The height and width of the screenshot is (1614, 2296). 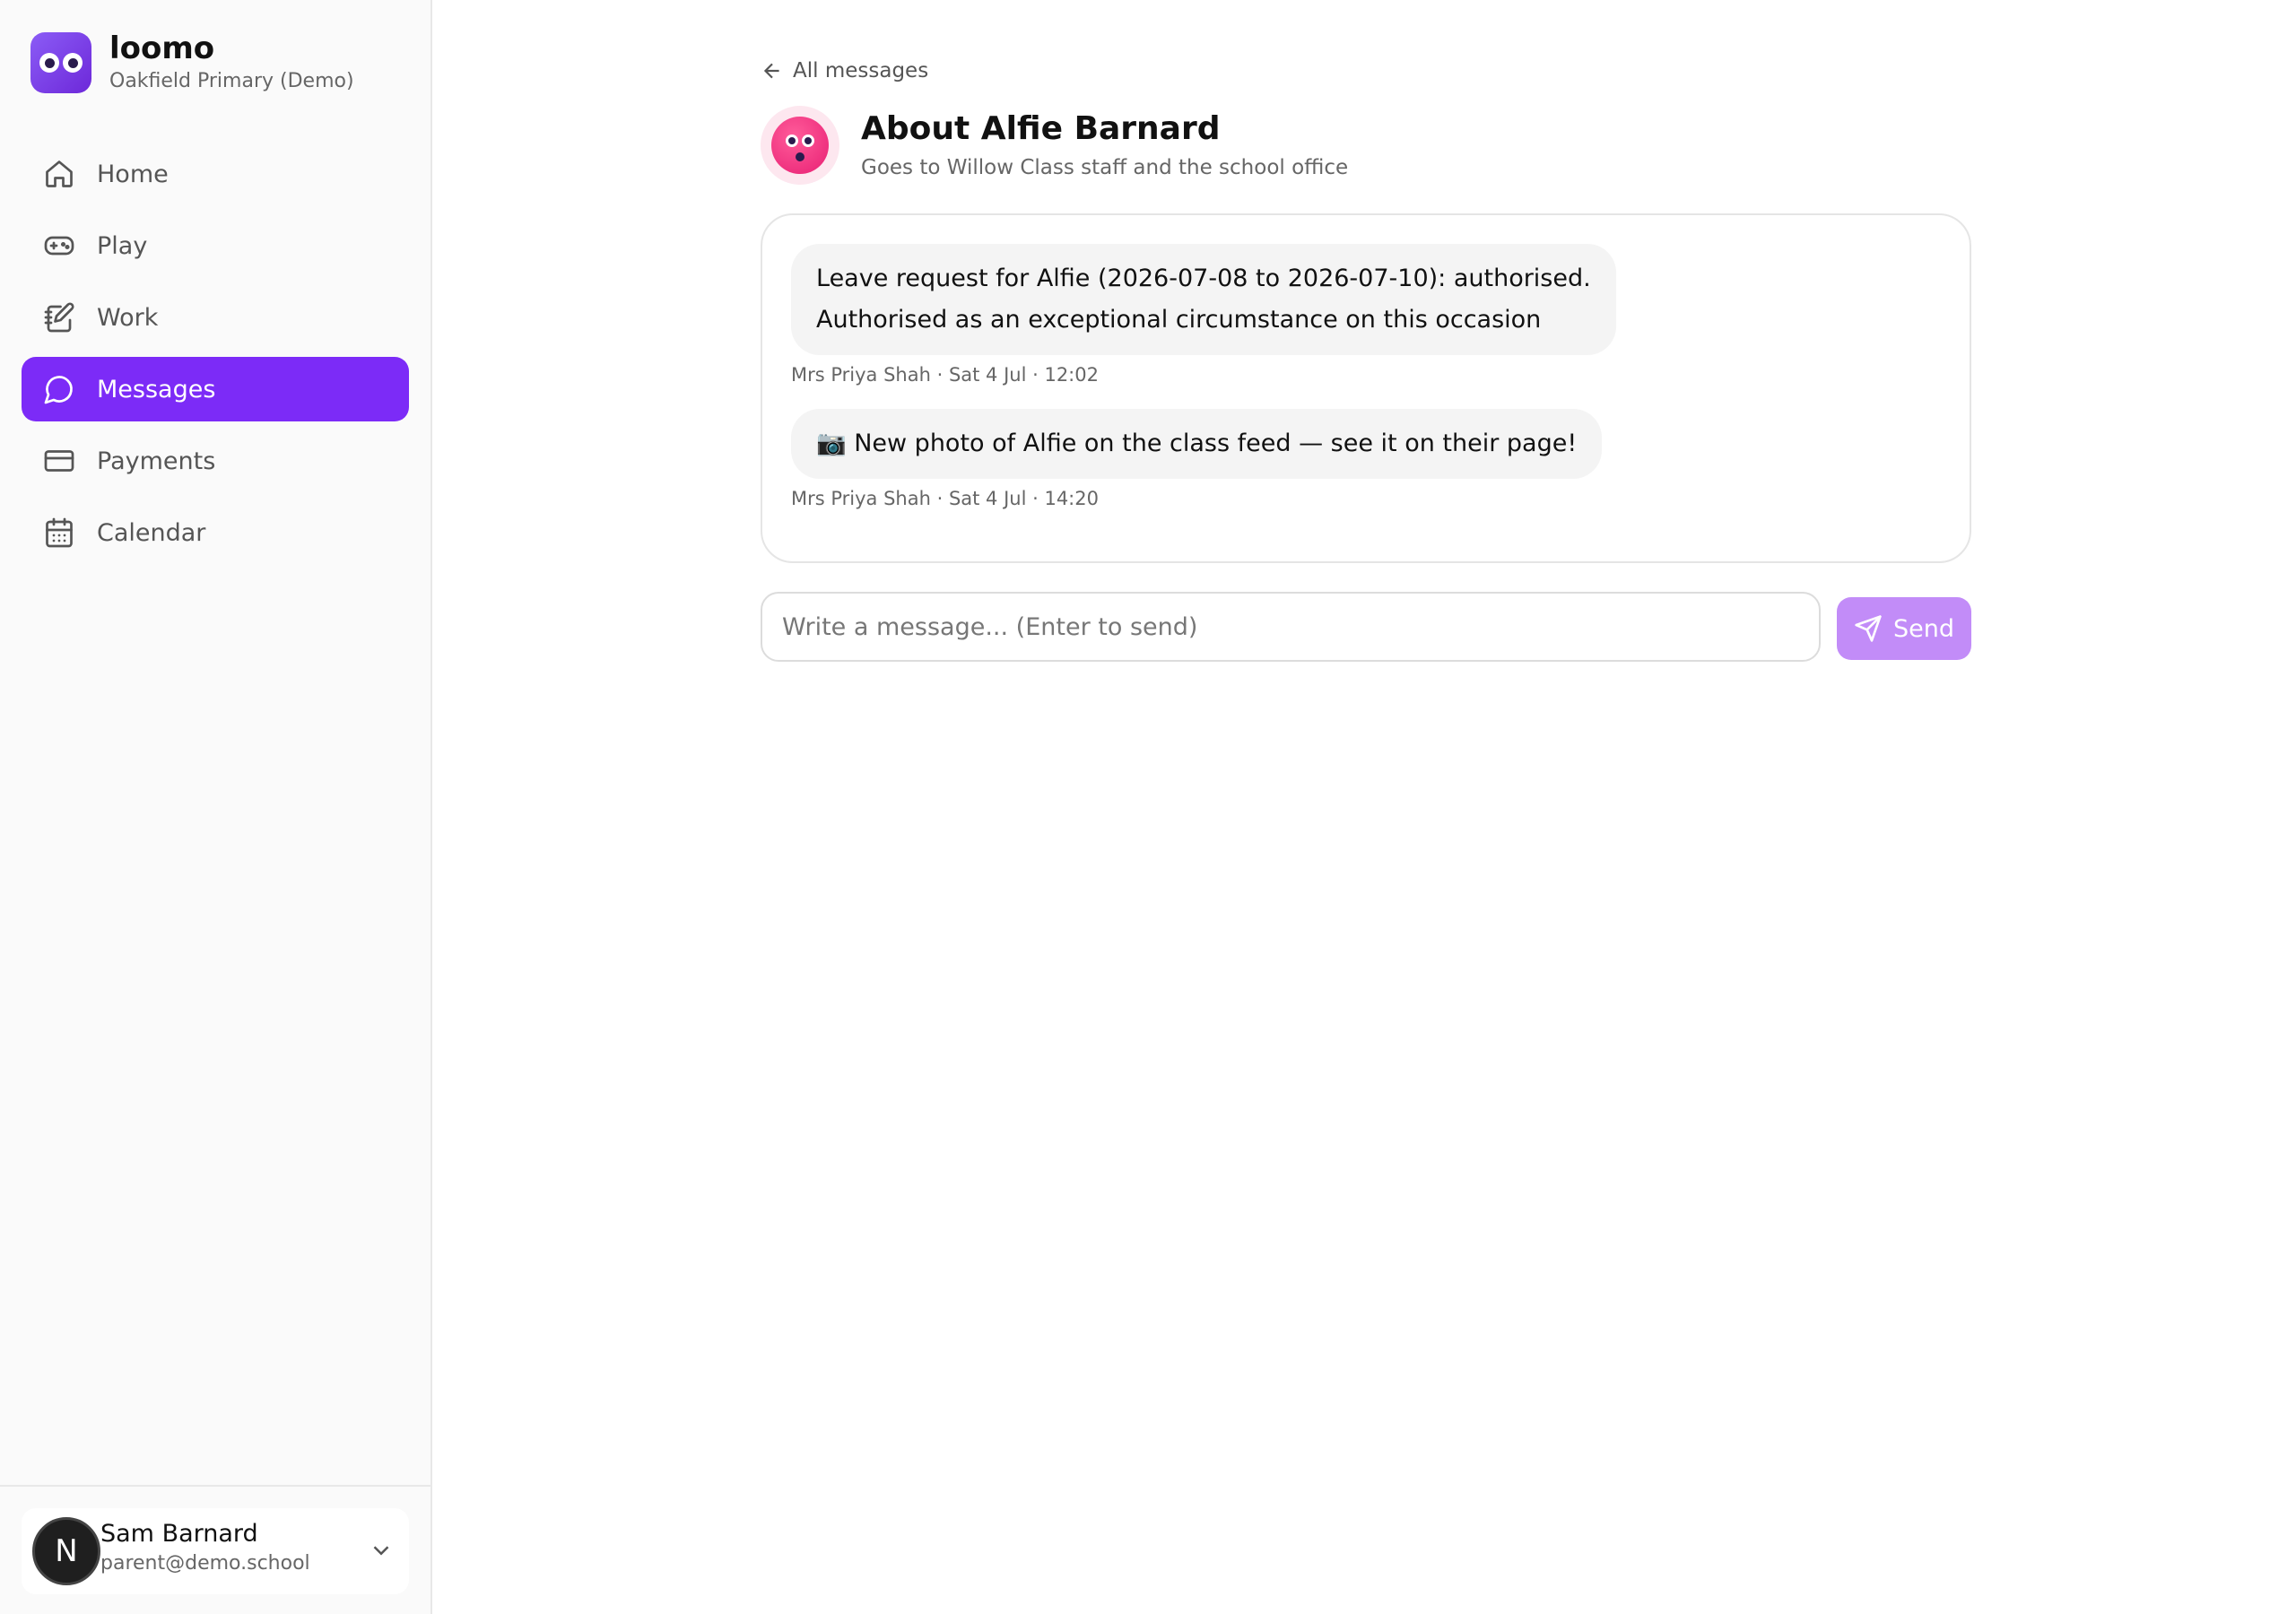 What do you see at coordinates (162, 48) in the screenshot?
I see `brand-name: loomo` at bounding box center [162, 48].